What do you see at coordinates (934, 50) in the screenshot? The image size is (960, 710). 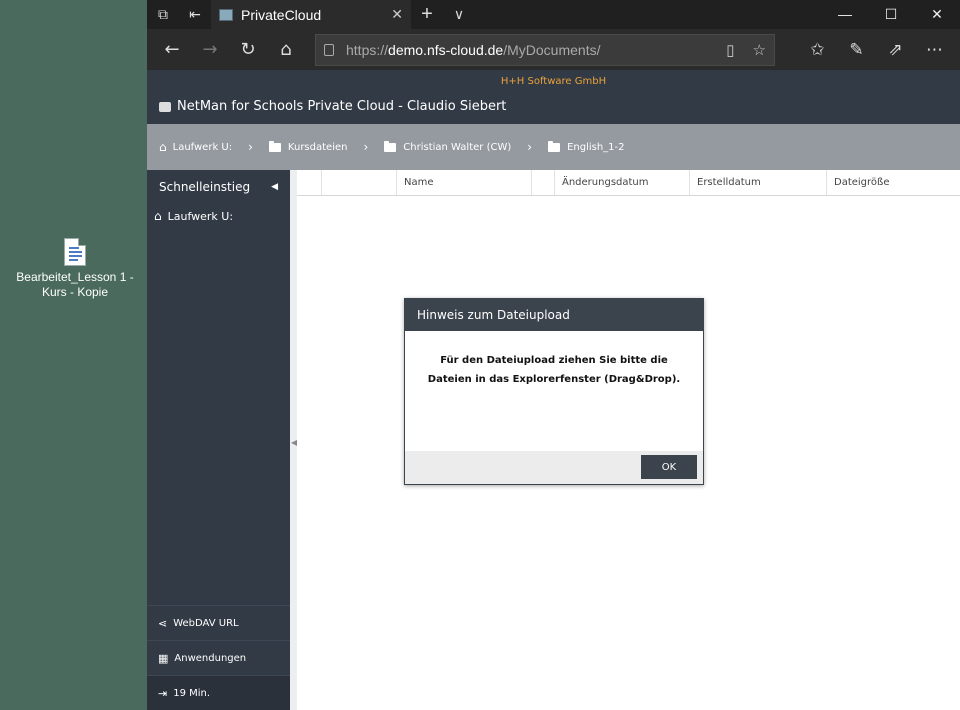 I see `more-icon: ⋯` at bounding box center [934, 50].